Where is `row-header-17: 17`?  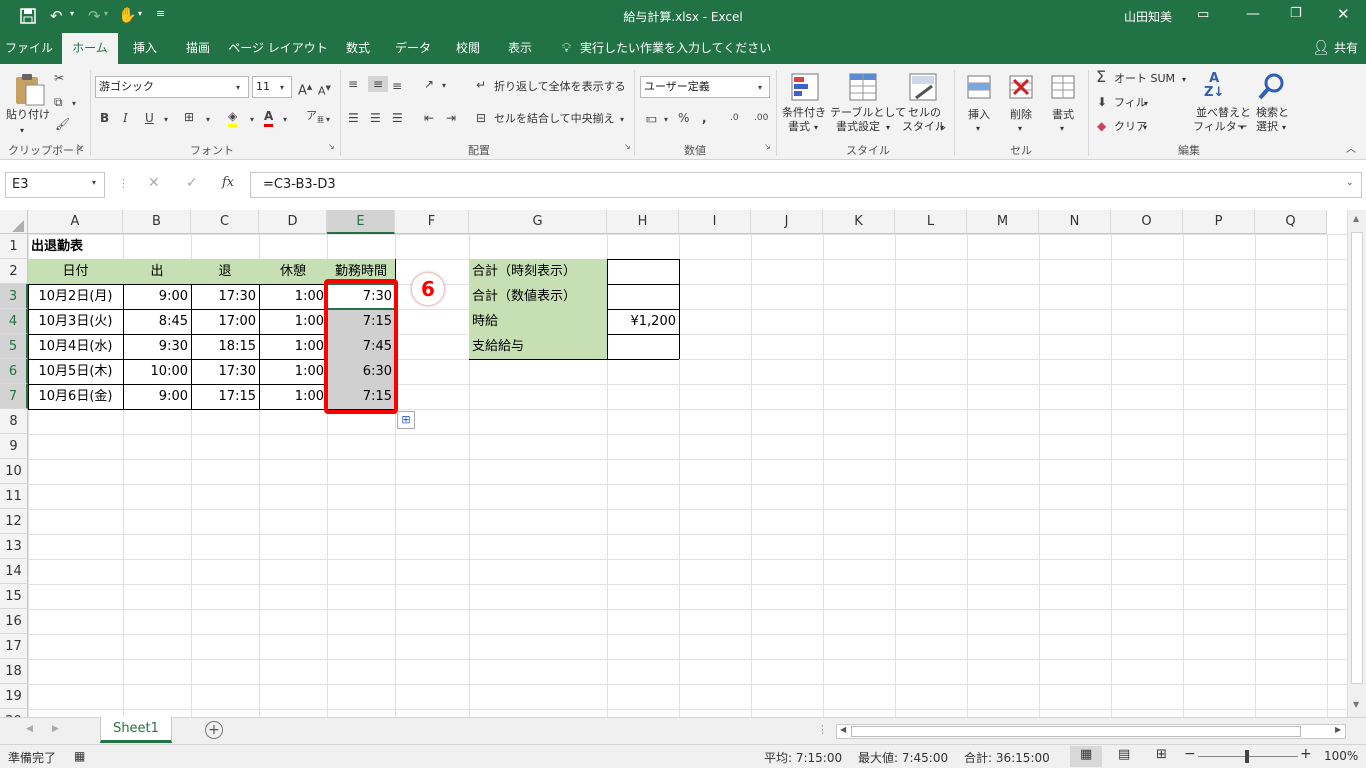 row-header-17: 17 is located at coordinates (14, 646).